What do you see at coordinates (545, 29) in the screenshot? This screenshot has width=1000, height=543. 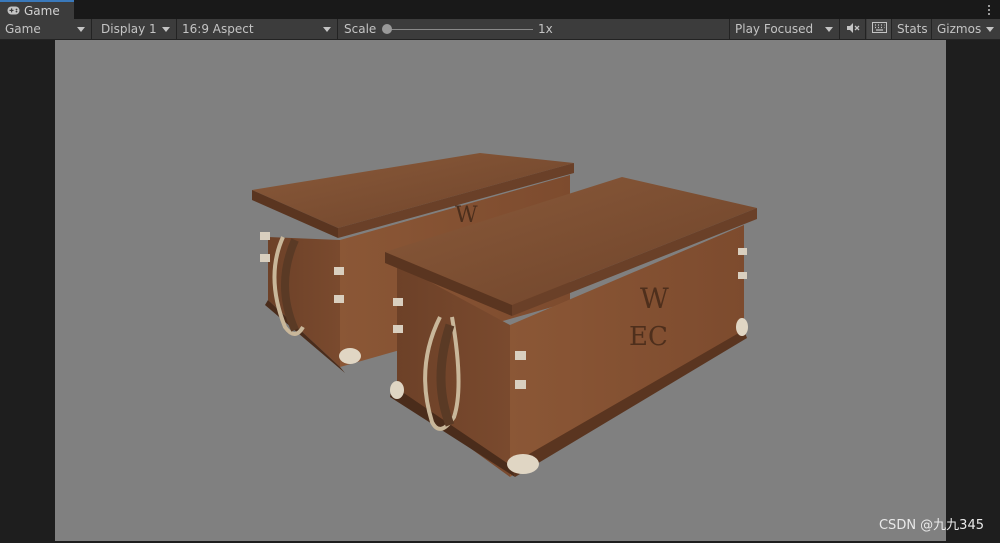 I see `scale-value: 1x` at bounding box center [545, 29].